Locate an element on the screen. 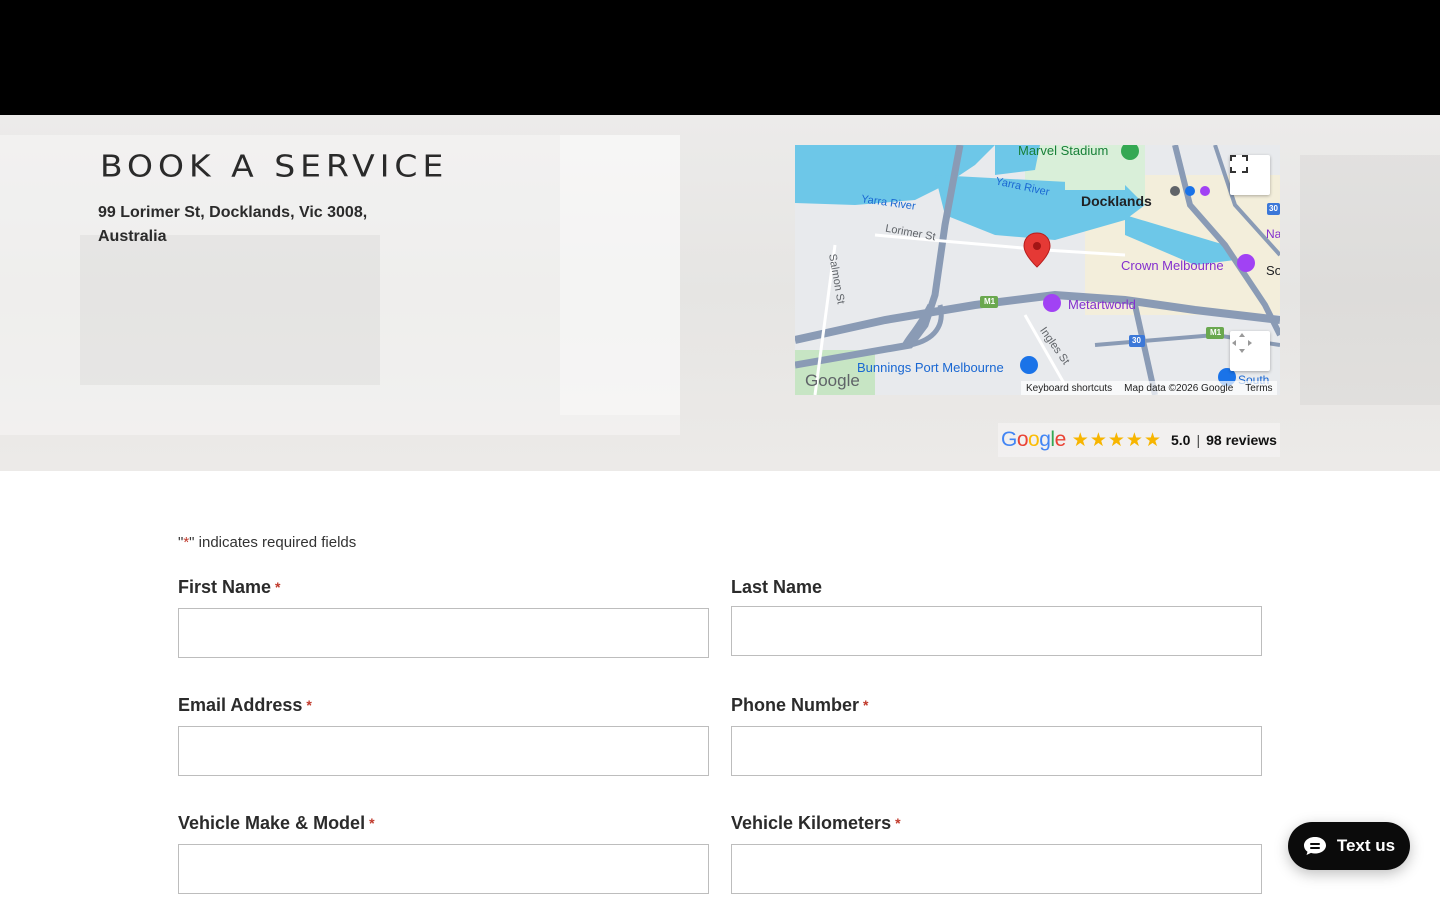  required-fields-note: "*" indicates required fields is located at coordinates (267, 542).